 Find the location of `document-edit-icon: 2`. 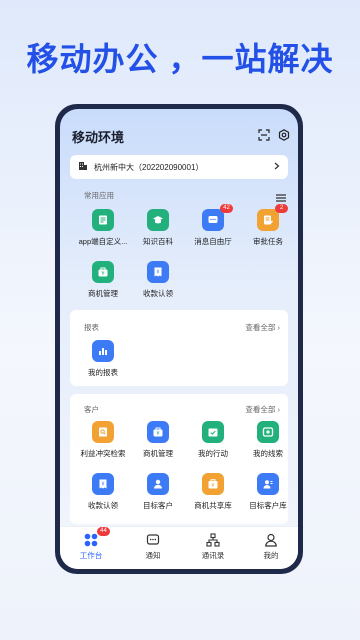

document-edit-icon: 2 is located at coordinates (272, 217).